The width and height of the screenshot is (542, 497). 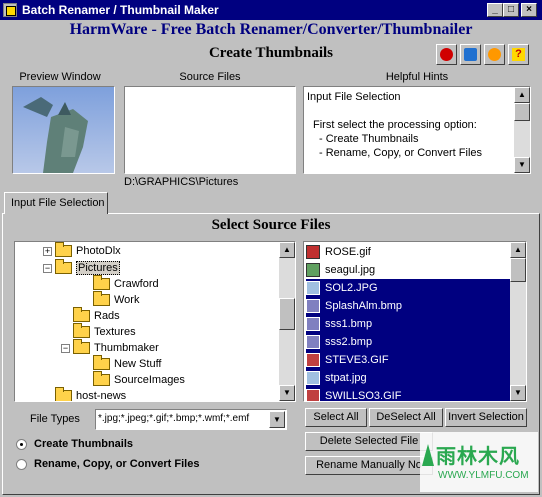 I want to click on help-button: ?, so click(x=518, y=54).